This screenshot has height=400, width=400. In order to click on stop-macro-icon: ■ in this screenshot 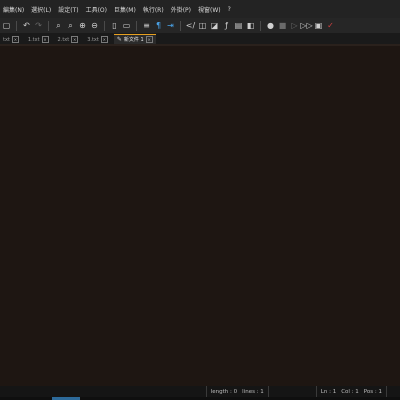, I will do `click(282, 25)`.